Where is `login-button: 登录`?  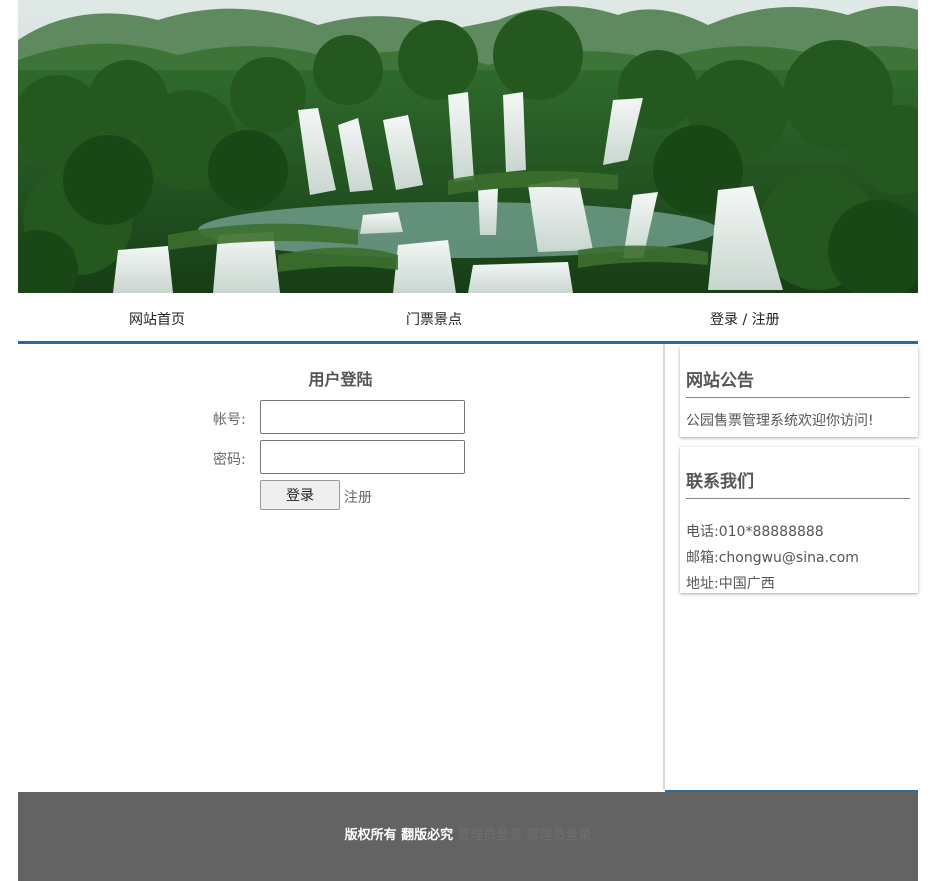
login-button: 登录 is located at coordinates (300, 495).